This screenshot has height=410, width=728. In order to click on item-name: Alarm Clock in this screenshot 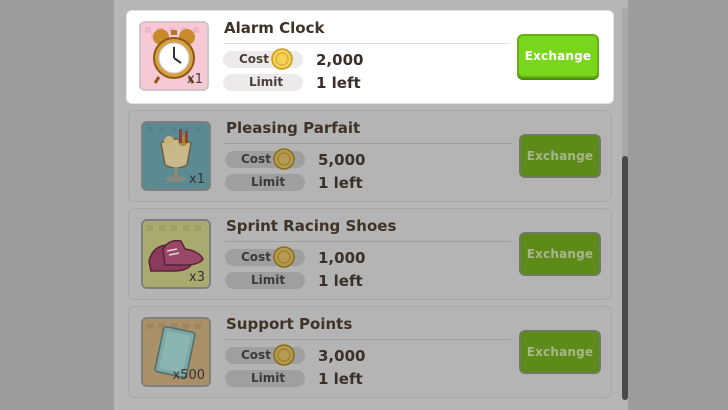, I will do `click(274, 28)`.